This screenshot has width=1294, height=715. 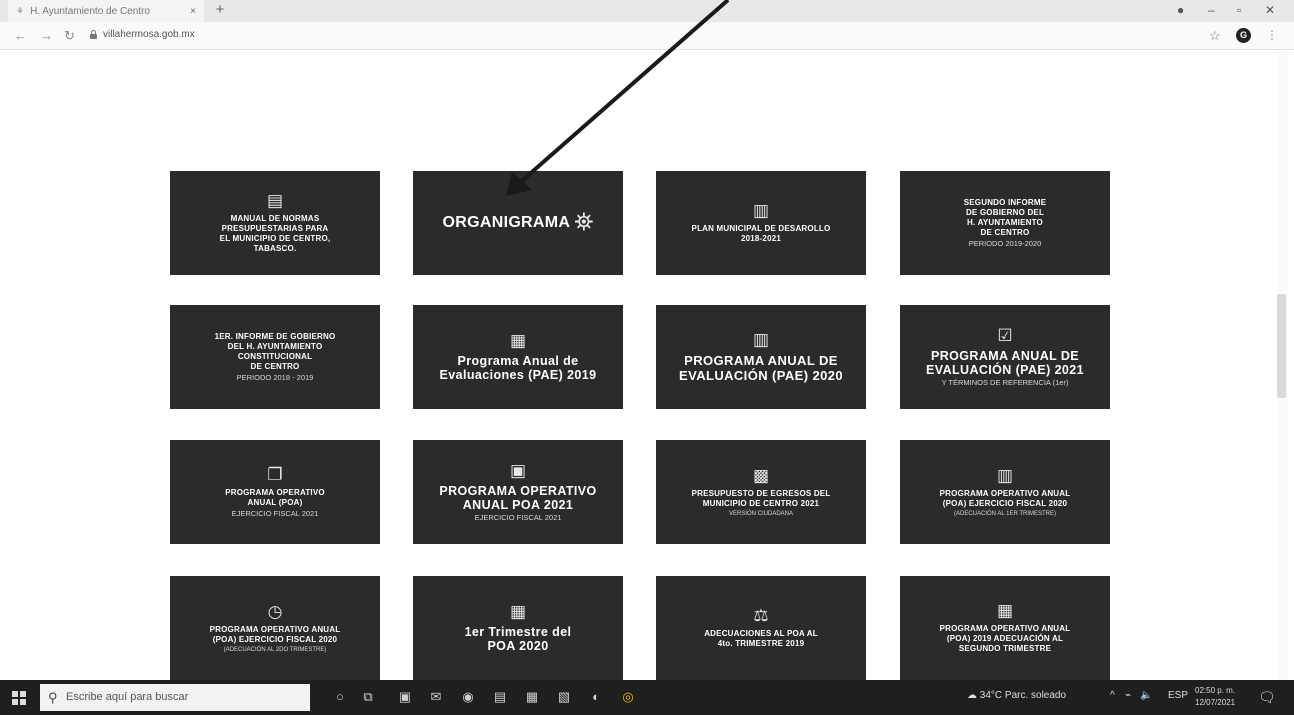 What do you see at coordinates (760, 513) in the screenshot?
I see `card-subtitle: VERSIÓN CIUDADANA` at bounding box center [760, 513].